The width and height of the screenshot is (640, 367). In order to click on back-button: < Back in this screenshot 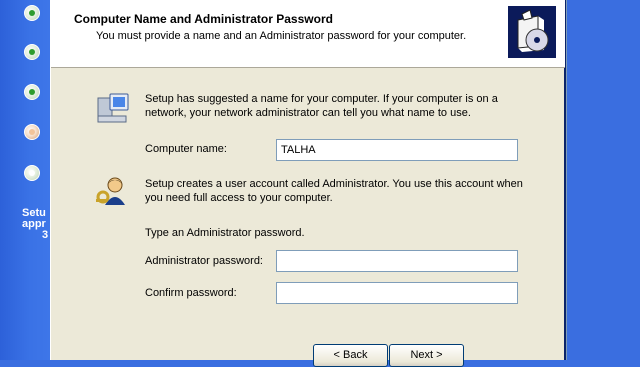, I will do `click(350, 355)`.